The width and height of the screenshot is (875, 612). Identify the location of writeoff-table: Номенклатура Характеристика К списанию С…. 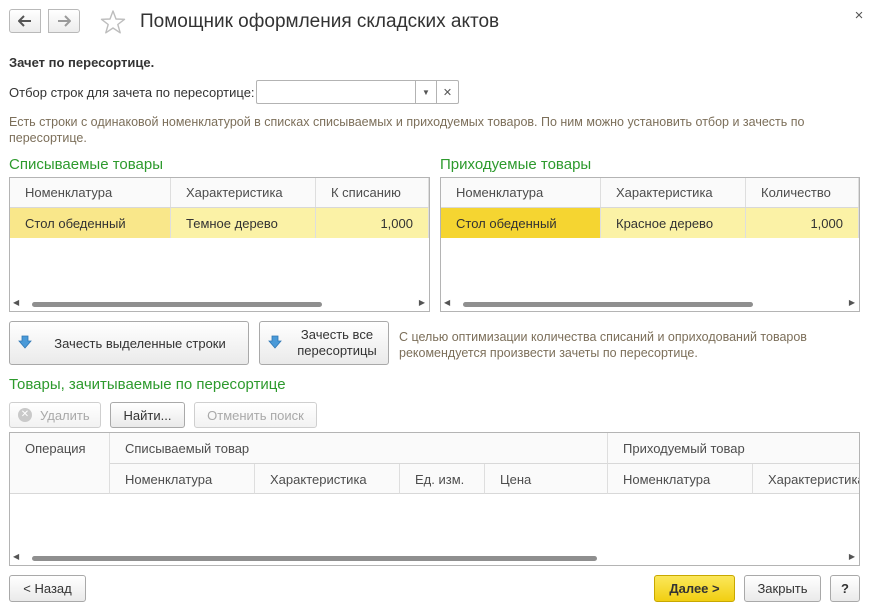
(219, 244).